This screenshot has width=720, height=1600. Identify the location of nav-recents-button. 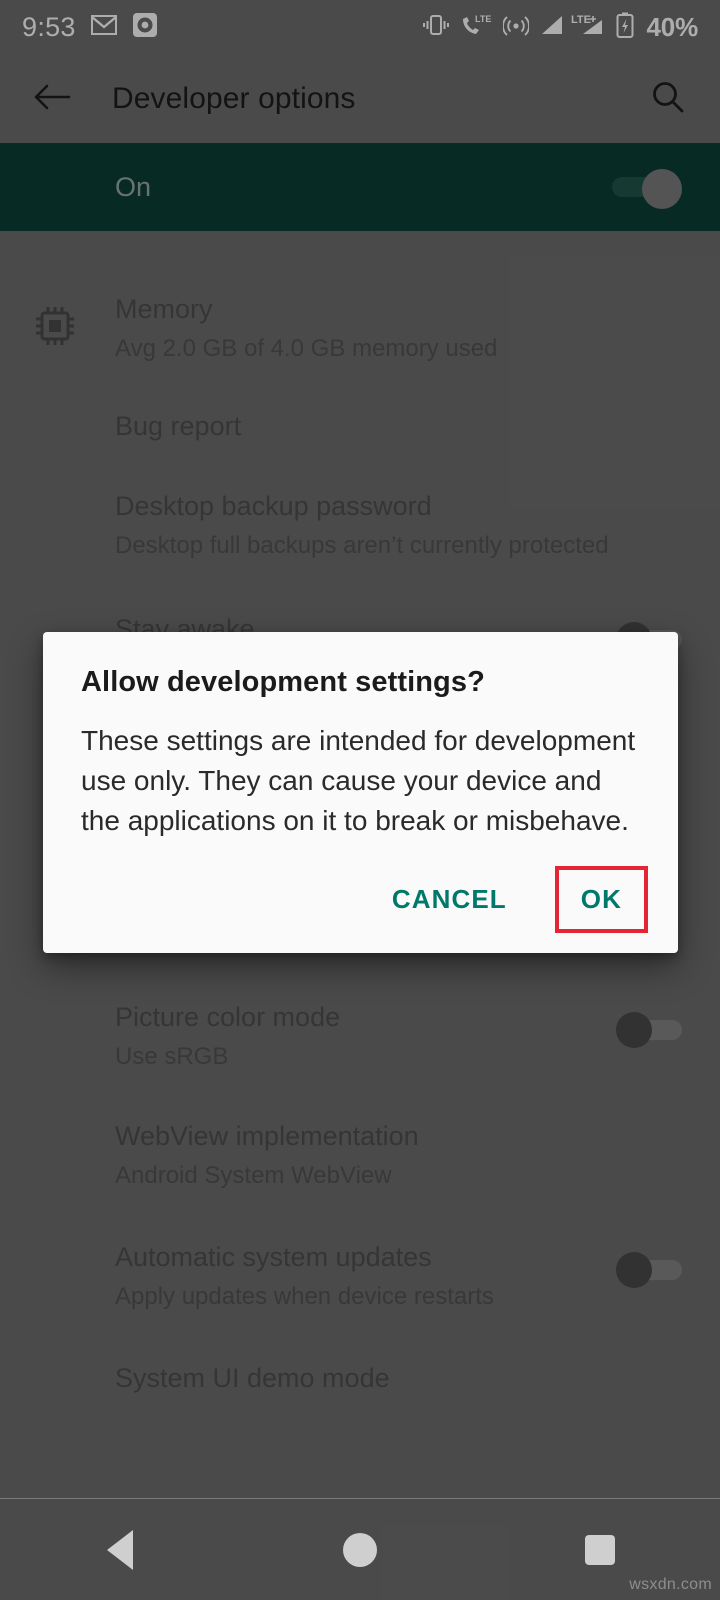
(600, 1549).